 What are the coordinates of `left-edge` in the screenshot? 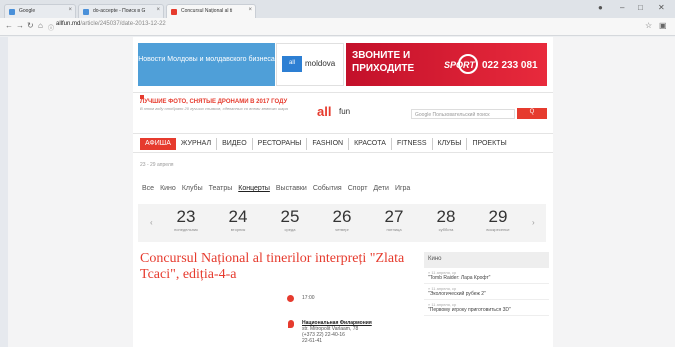 It's located at (4, 192).